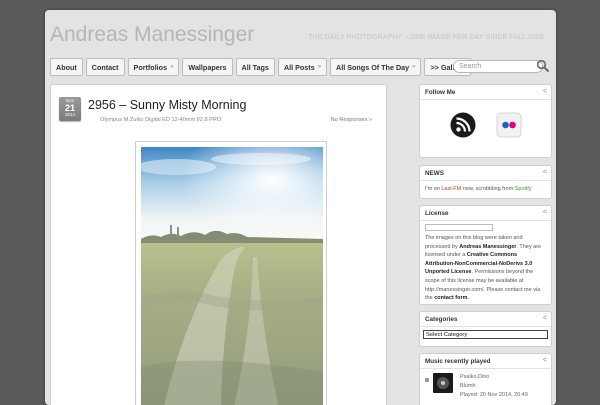 The image size is (600, 405). Describe the element at coordinates (463, 125) in the screenshot. I see `rss-icon` at that location.